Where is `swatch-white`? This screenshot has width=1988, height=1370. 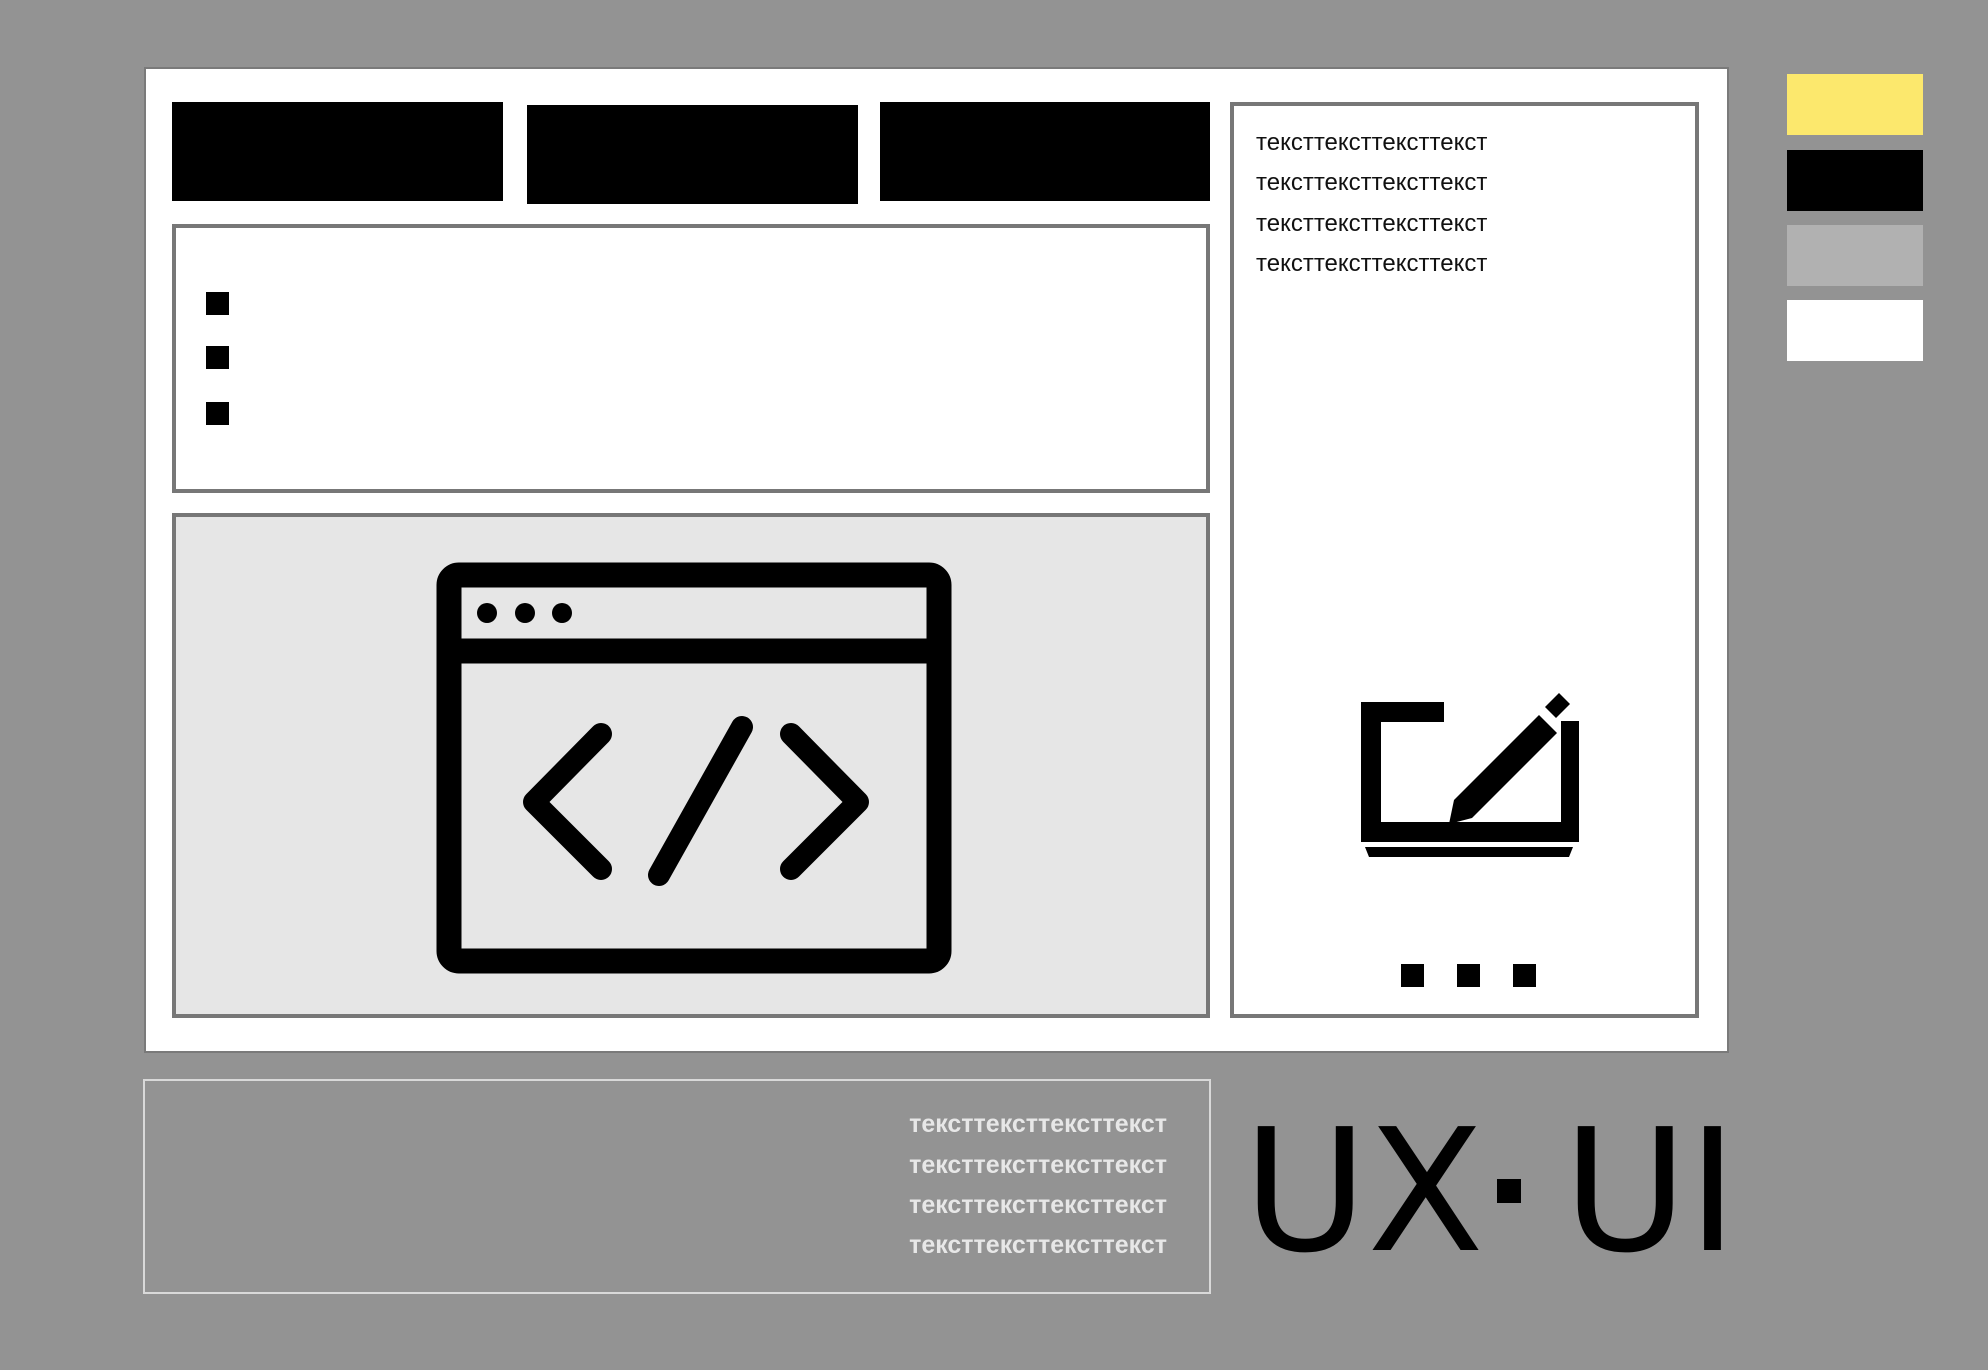 swatch-white is located at coordinates (1855, 330).